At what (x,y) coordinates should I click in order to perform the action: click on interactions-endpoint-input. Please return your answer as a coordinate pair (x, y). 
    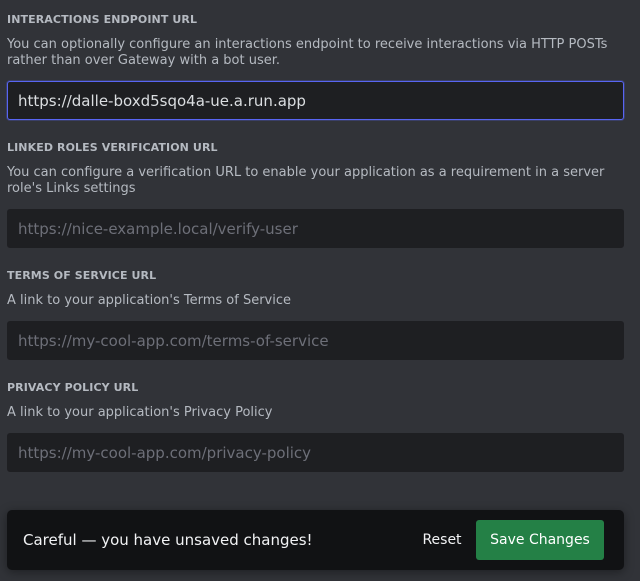
    Looking at the image, I should click on (315, 100).